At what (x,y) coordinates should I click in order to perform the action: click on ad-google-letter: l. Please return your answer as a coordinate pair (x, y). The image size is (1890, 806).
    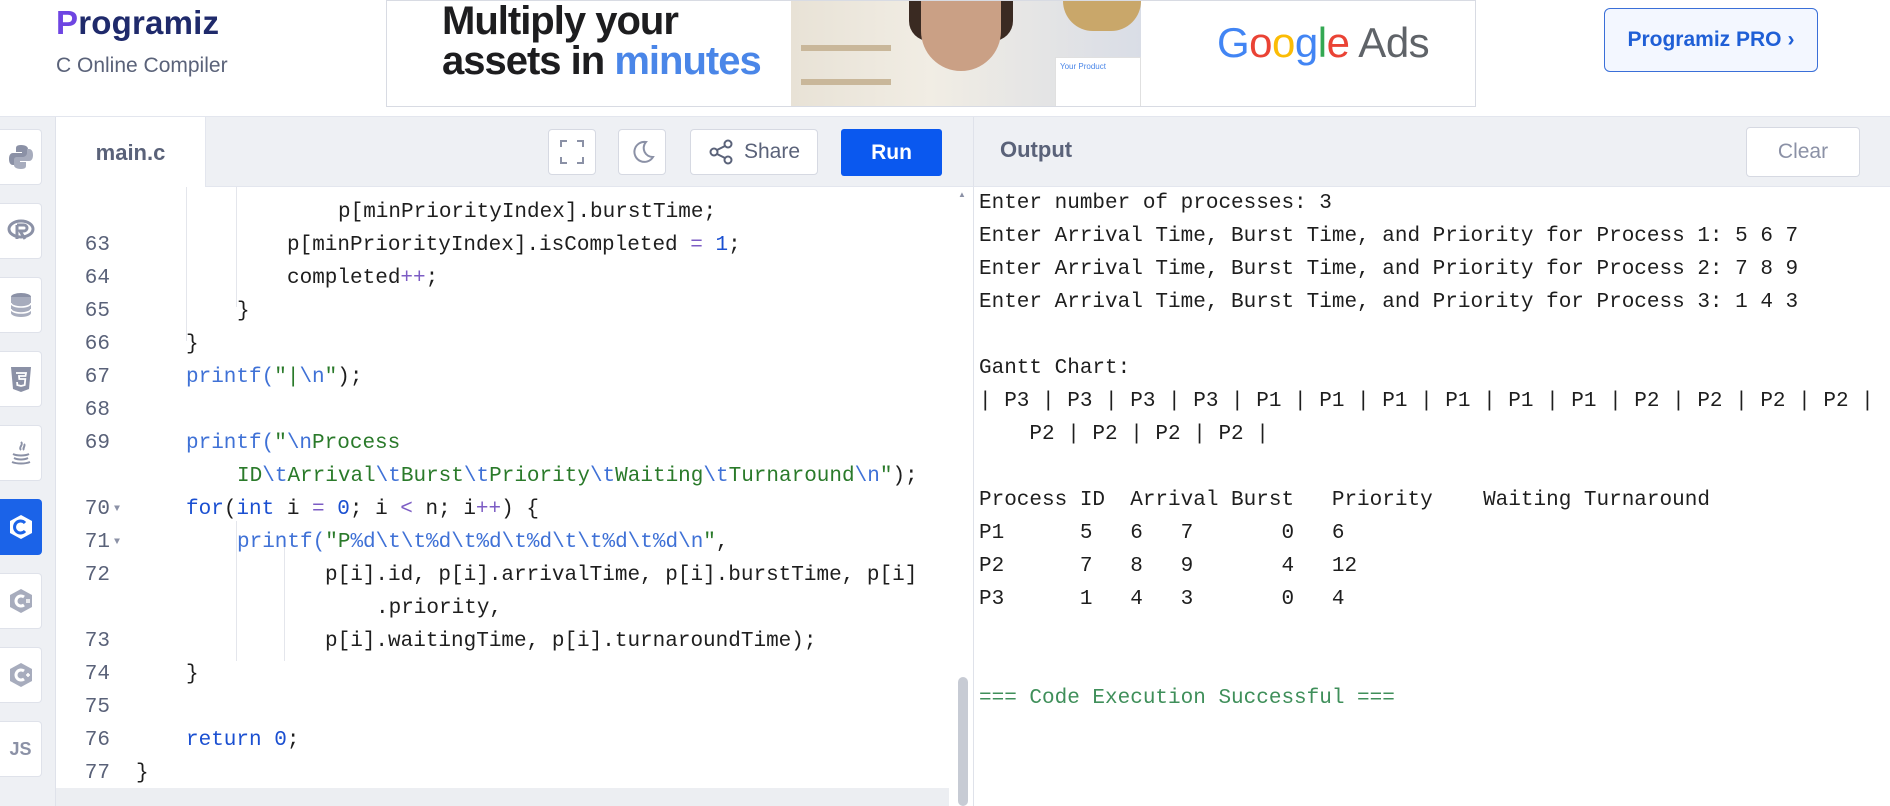
    Looking at the image, I should click on (1322, 42).